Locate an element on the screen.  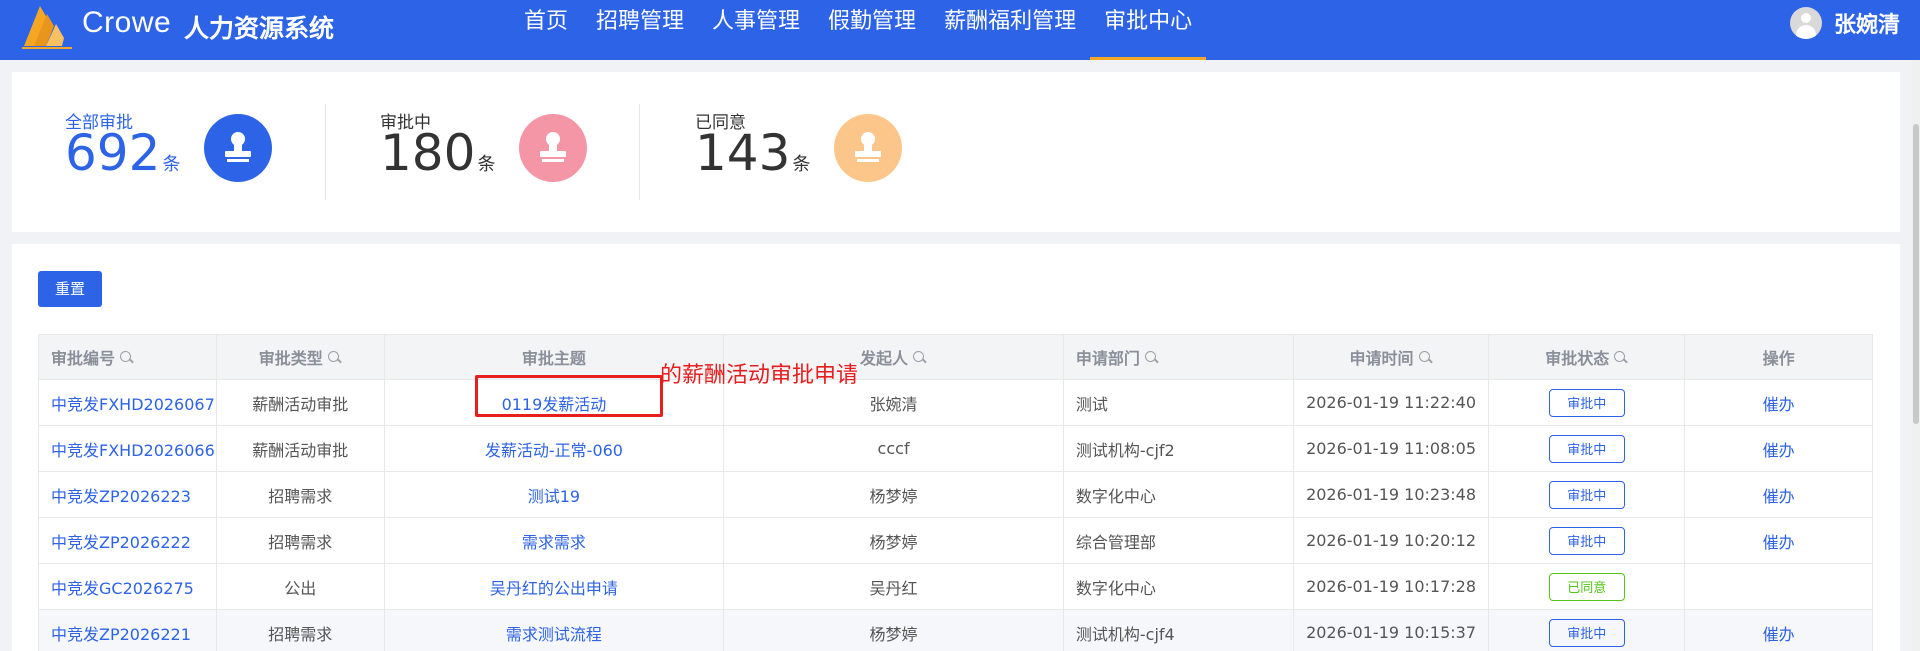
cell-time: 2026-01-19 10:15:37 is located at coordinates (1392, 630).